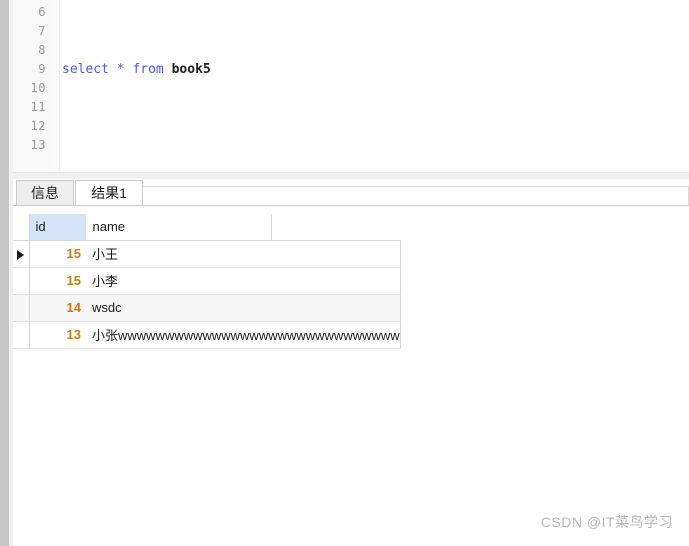  Describe the element at coordinates (351, 12) in the screenshot. I see `editor-line: 6` at that location.